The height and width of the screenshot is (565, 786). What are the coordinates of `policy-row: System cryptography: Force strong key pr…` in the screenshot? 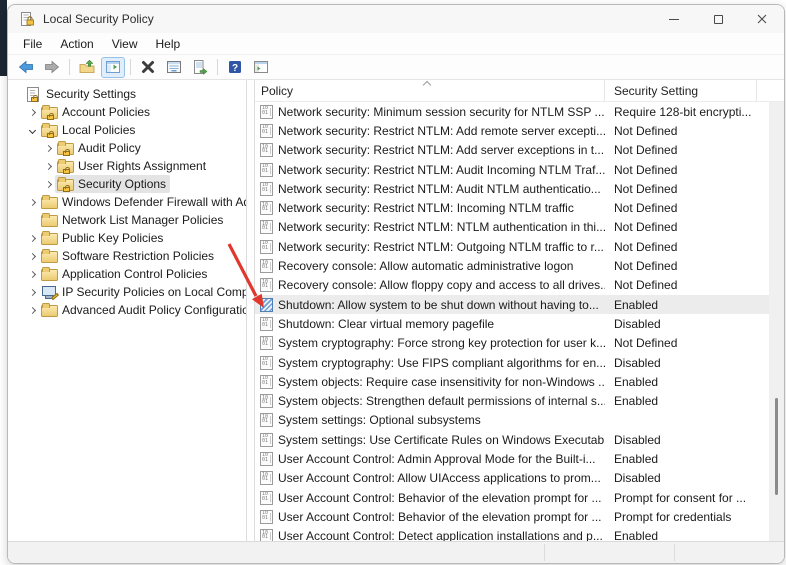 It's located at (519, 343).